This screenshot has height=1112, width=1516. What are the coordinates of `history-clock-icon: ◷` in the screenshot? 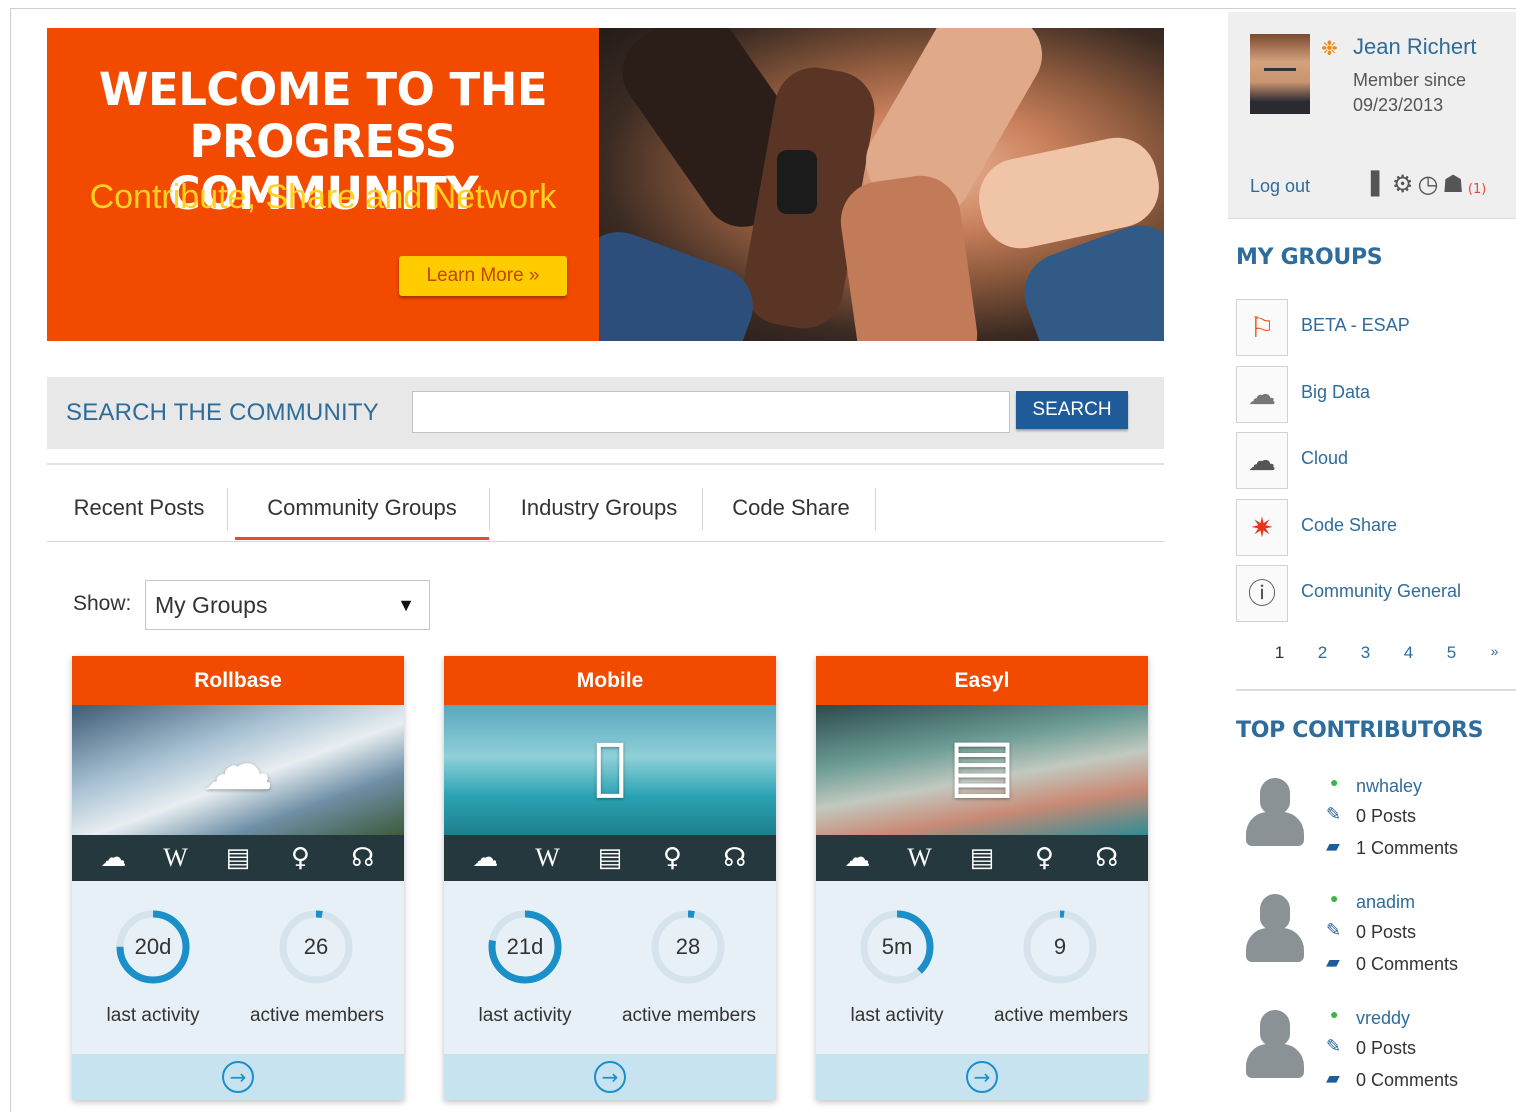 It's located at (1427, 184).